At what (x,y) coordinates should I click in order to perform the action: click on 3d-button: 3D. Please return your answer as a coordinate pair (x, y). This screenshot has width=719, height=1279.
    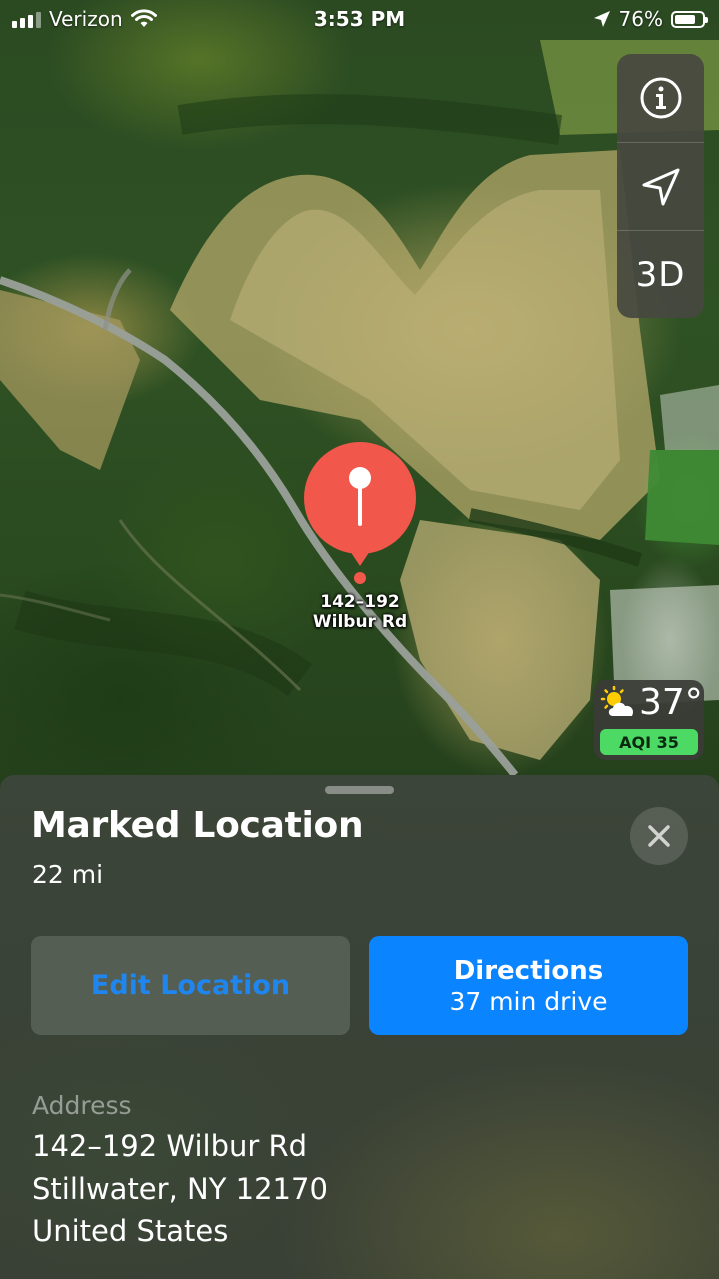
    Looking at the image, I should click on (660, 274).